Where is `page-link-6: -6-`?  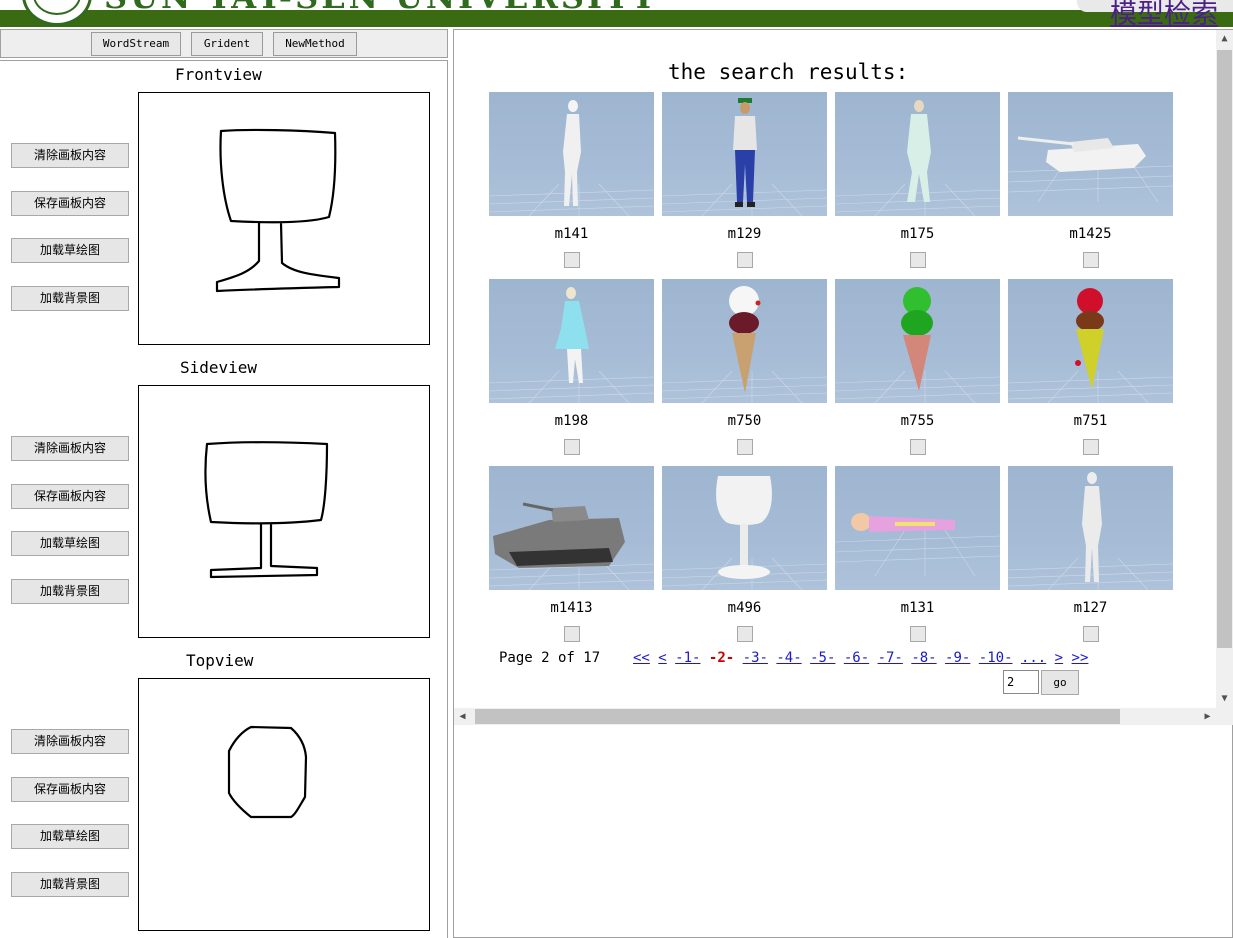 page-link-6: -6- is located at coordinates (856, 658).